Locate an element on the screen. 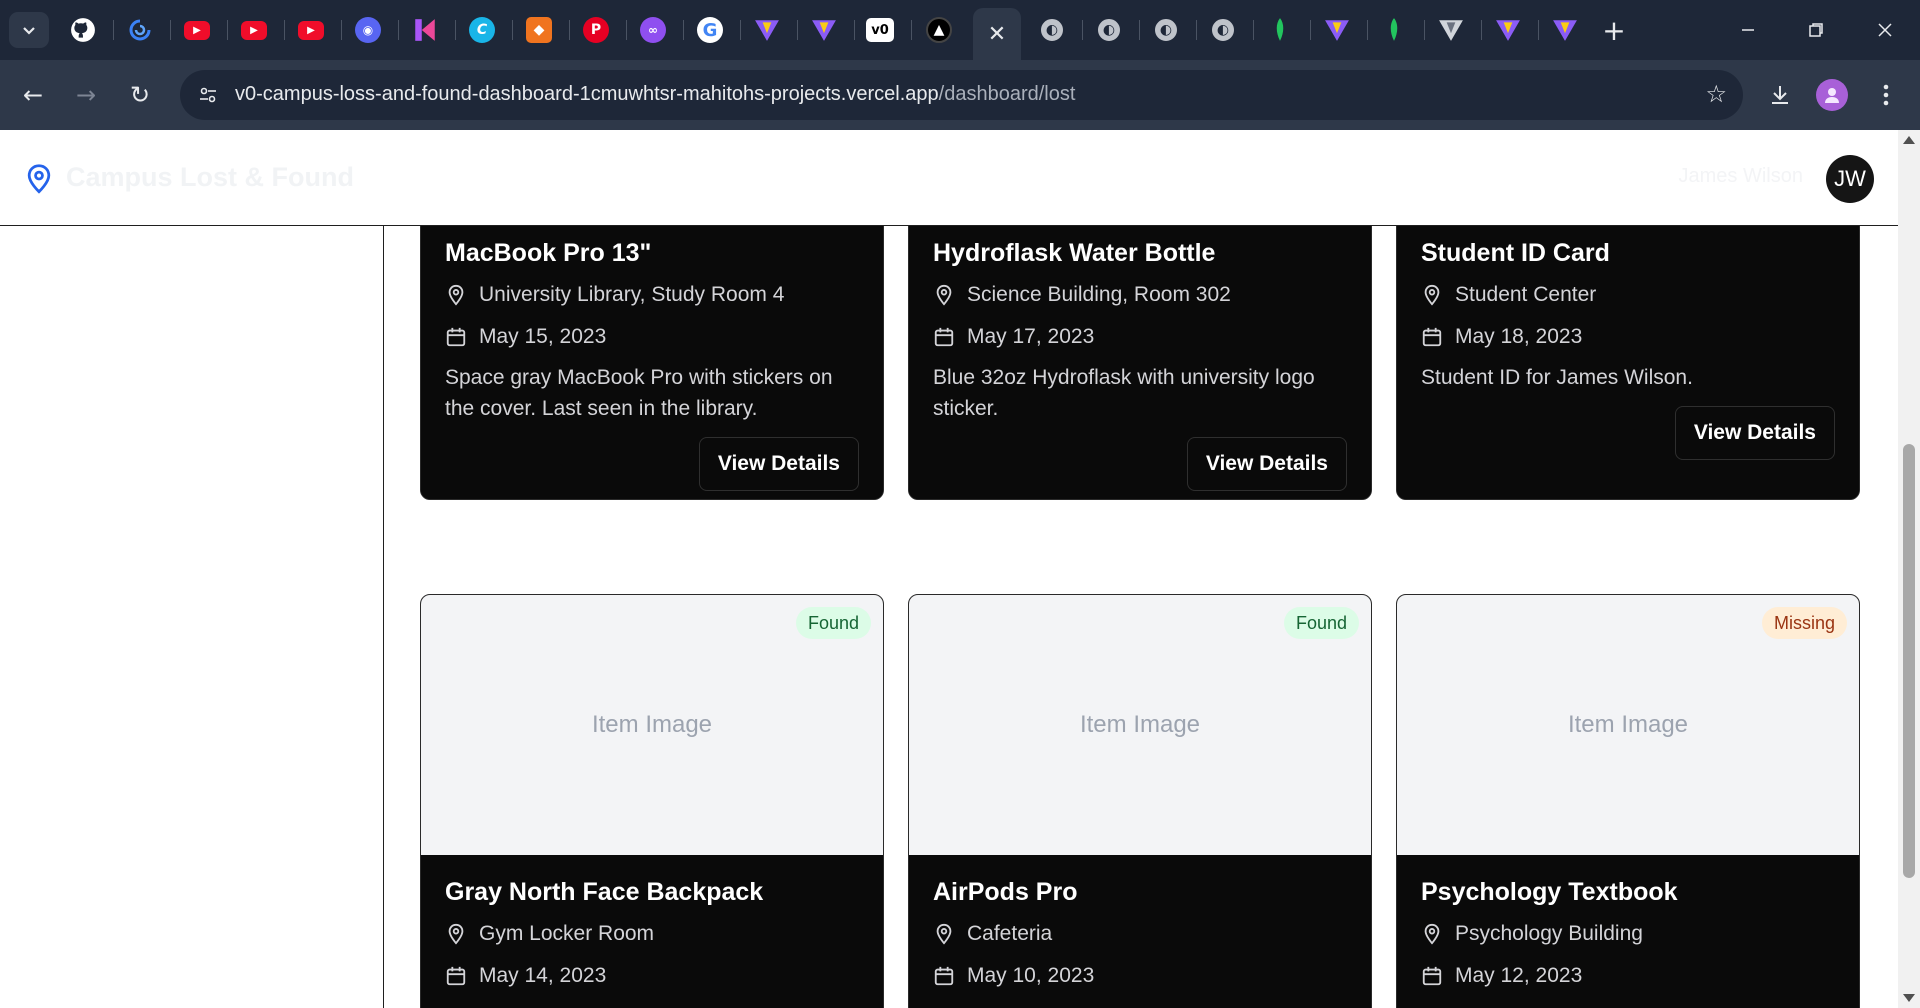 This screenshot has height=1008, width=1920. forward-button: → is located at coordinates (86, 95).